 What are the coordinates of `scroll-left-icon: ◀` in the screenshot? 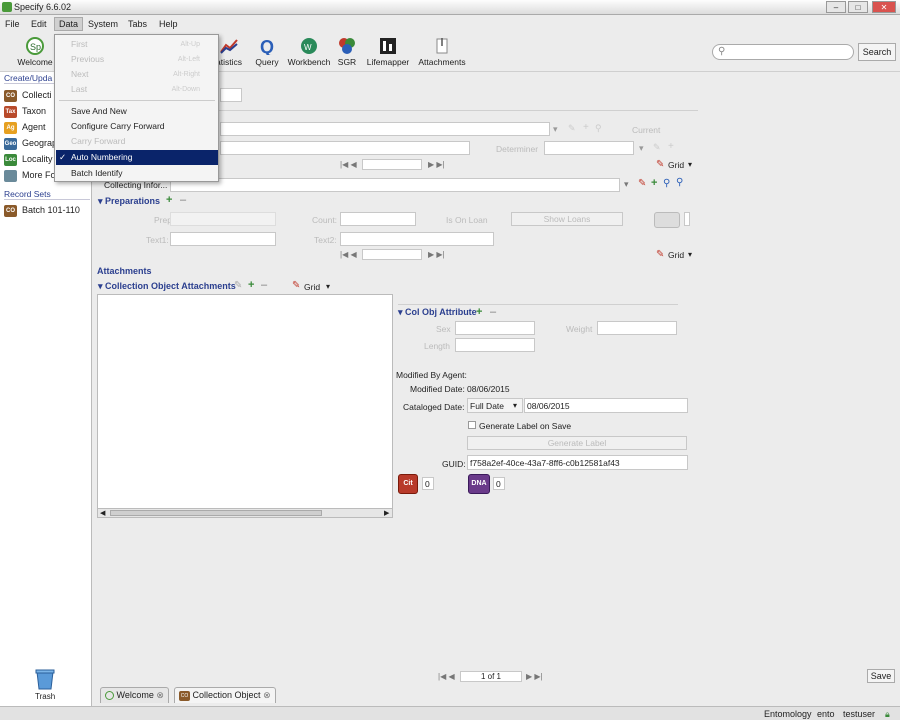 It's located at (102, 513).